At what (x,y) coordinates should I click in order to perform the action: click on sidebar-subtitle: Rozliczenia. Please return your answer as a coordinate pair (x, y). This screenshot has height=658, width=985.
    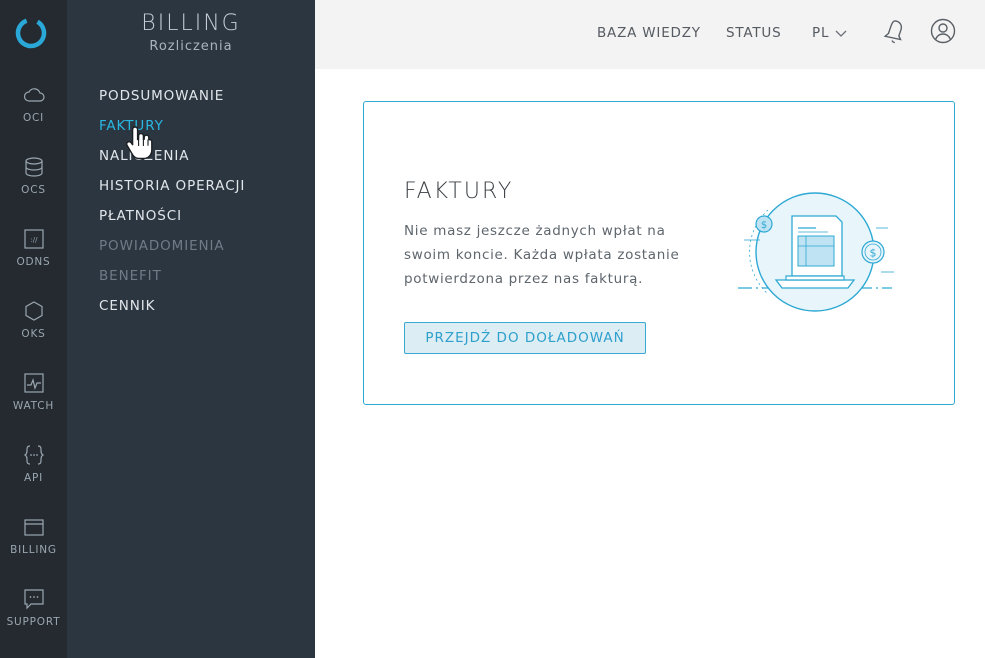
    Looking at the image, I should click on (191, 46).